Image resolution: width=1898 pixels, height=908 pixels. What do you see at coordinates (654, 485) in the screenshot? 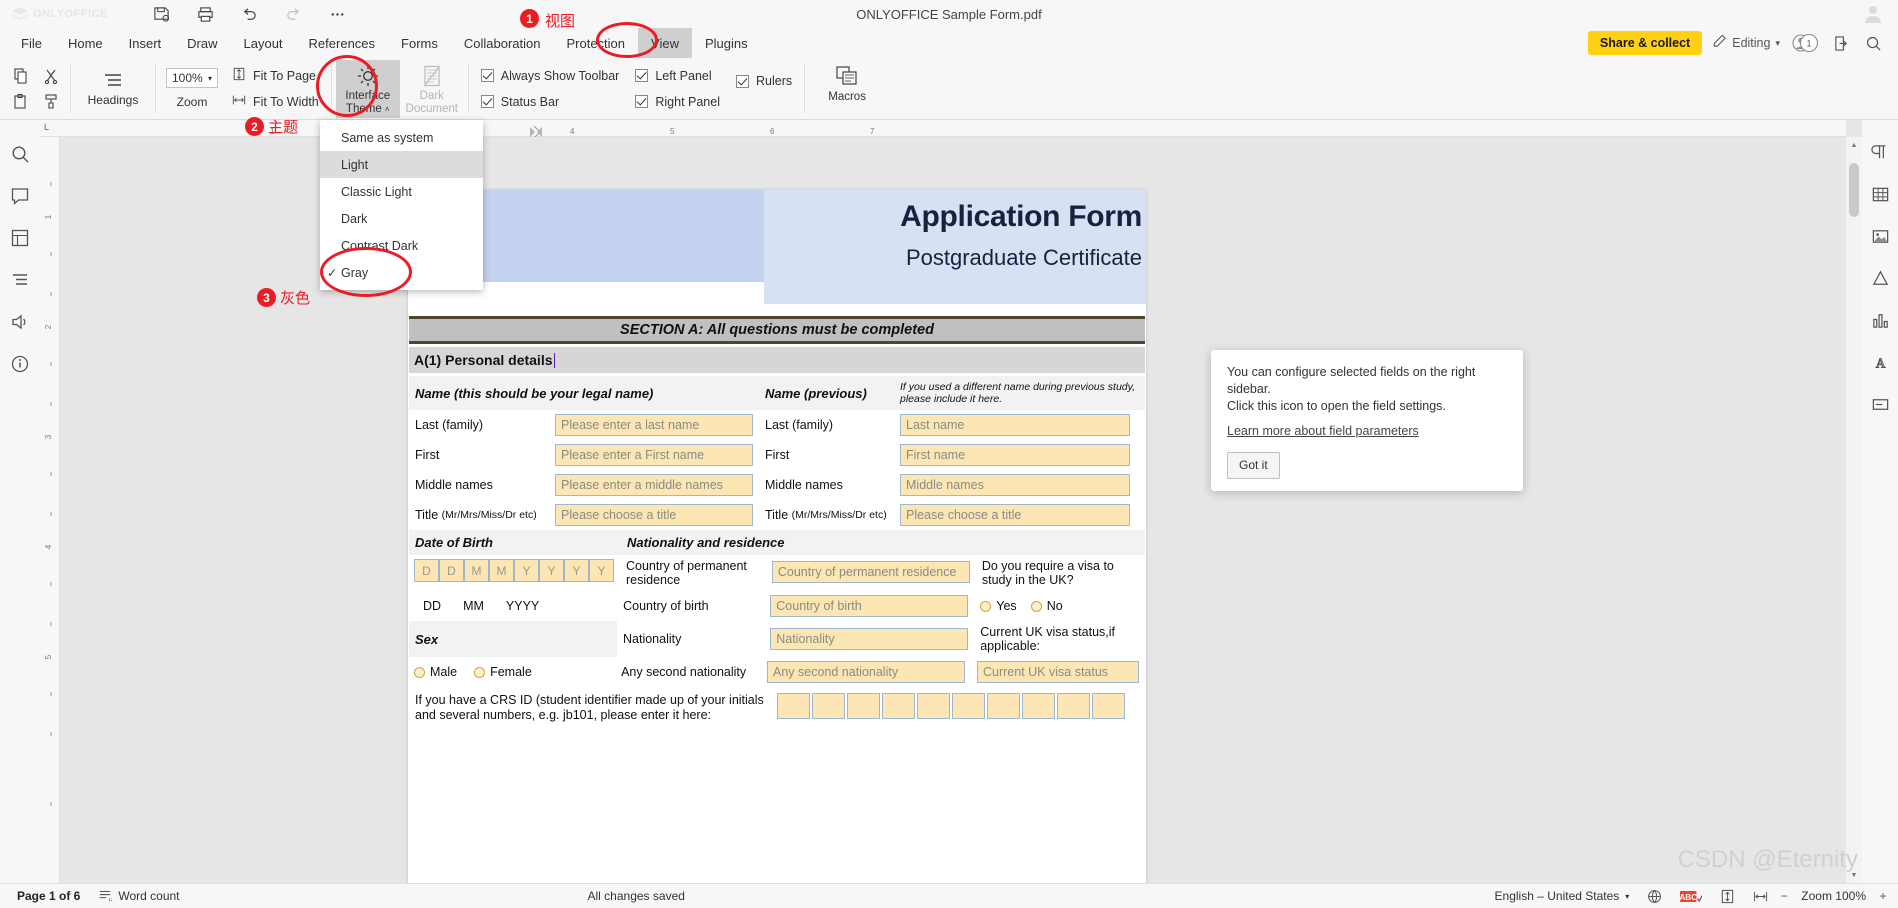
I see `middle-names-field: Please enter a middle names` at bounding box center [654, 485].